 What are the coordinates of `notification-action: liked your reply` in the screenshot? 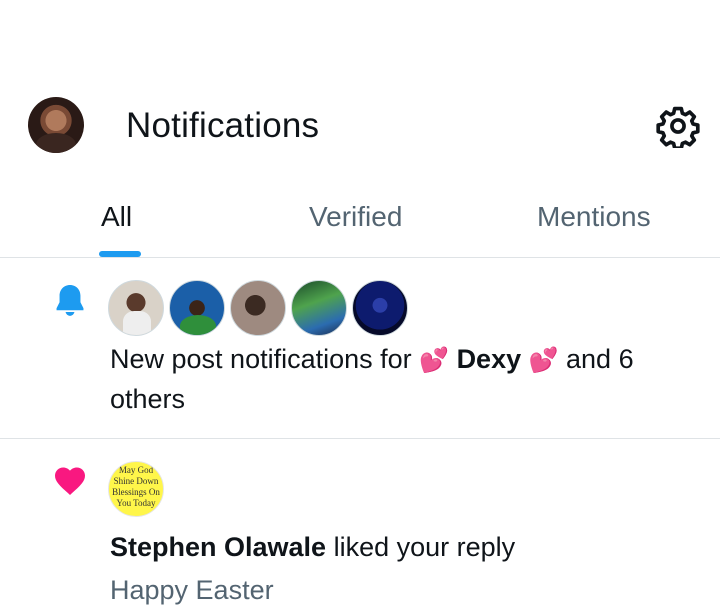 It's located at (421, 547).